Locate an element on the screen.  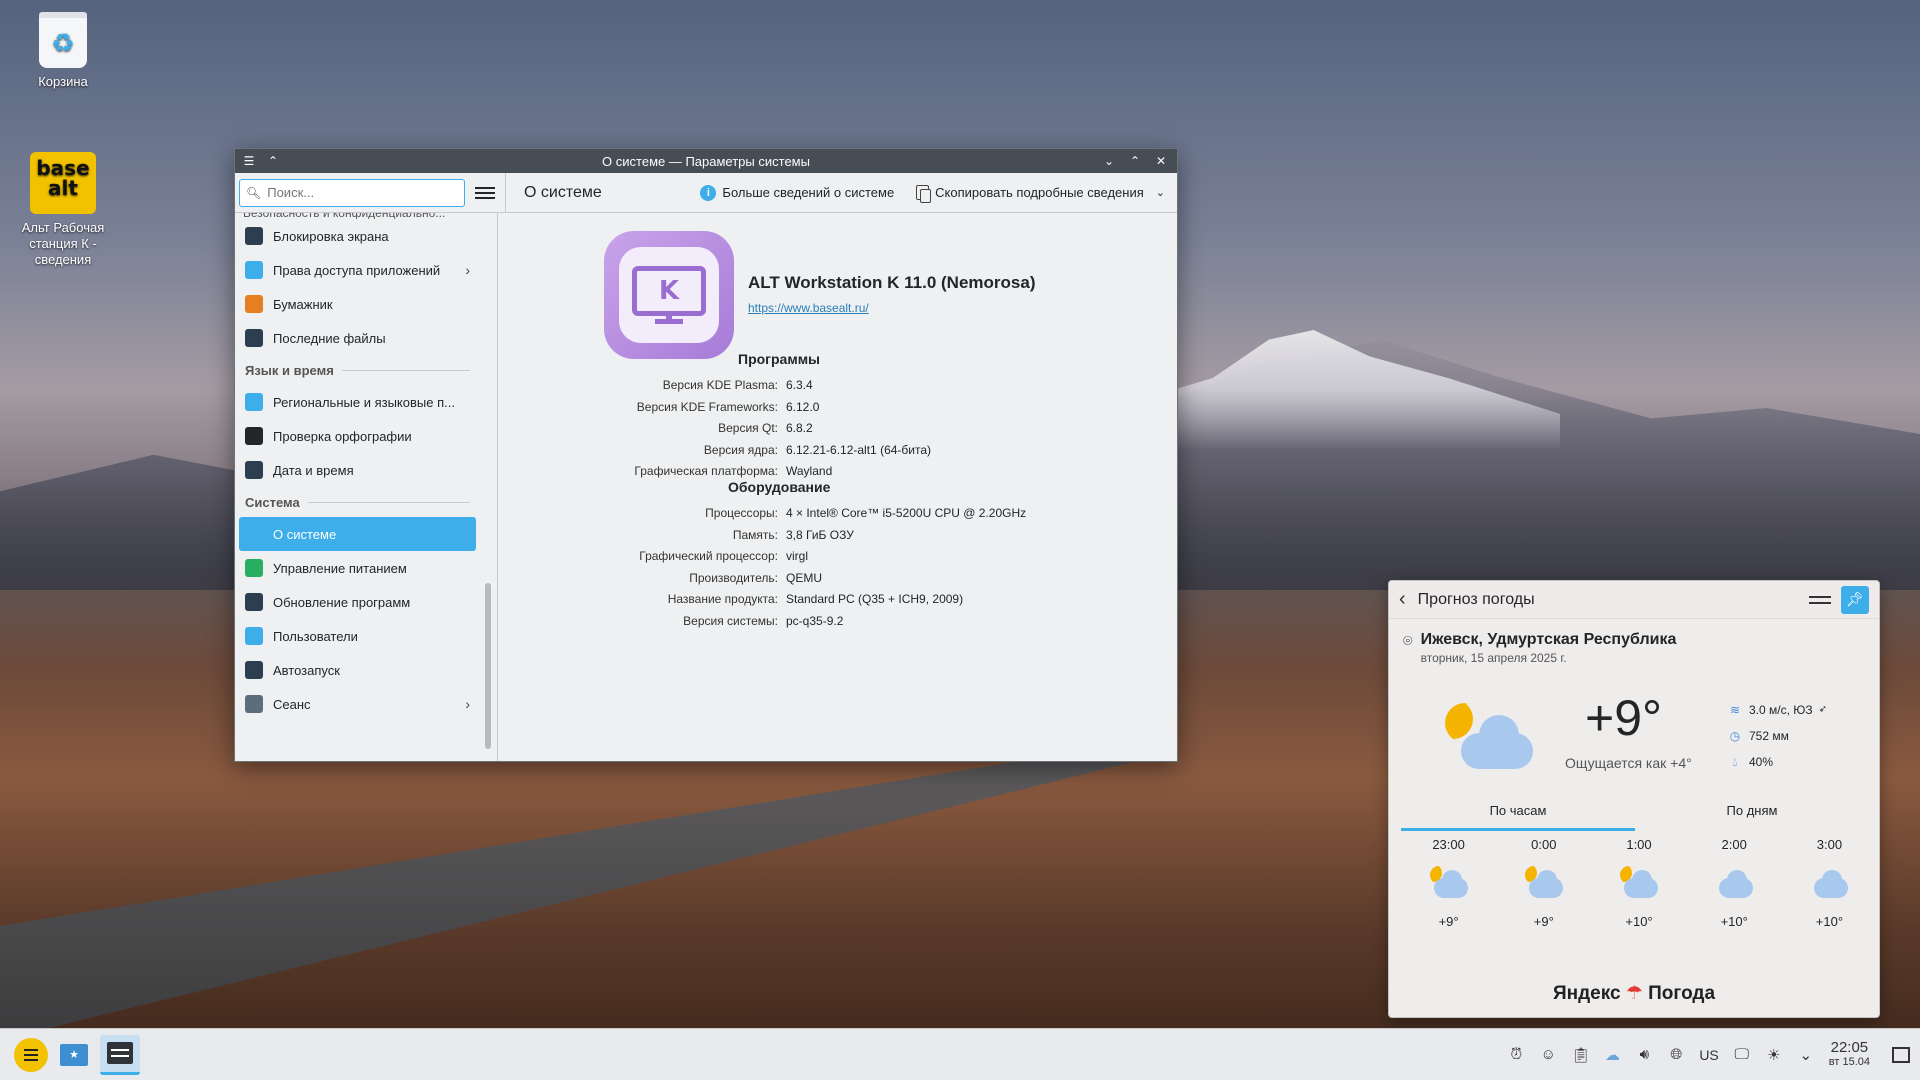
close-icon: ✕ is located at coordinates (1161, 161).